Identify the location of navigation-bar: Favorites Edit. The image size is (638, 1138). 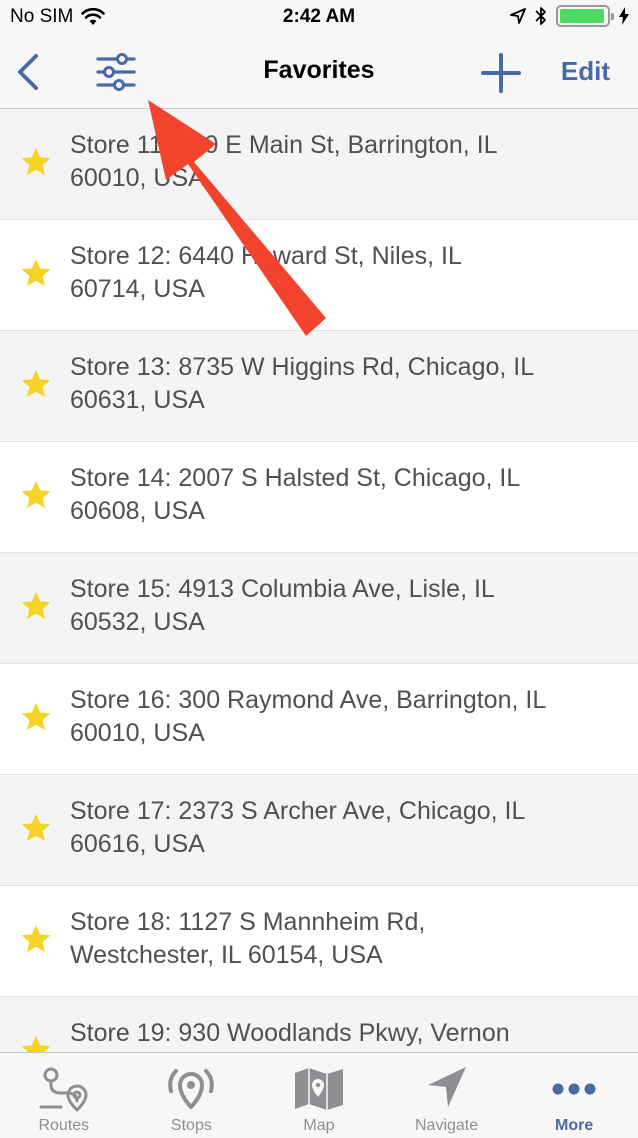
(319, 72).